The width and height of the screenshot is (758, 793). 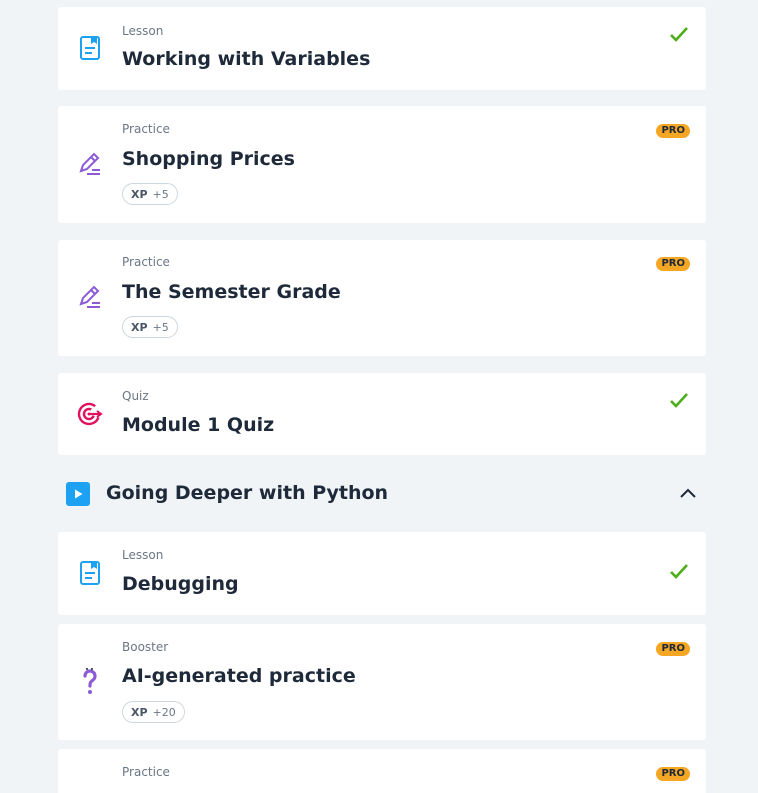 What do you see at coordinates (382, 573) in the screenshot?
I see `list-item: Lesson Debugging` at bounding box center [382, 573].